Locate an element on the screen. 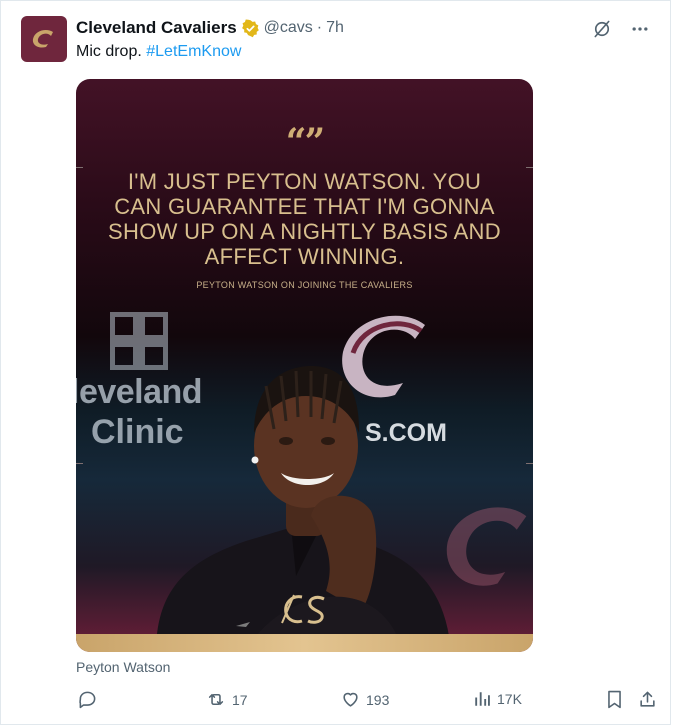 This screenshot has width=673, height=727. avatar is located at coordinates (44, 39).